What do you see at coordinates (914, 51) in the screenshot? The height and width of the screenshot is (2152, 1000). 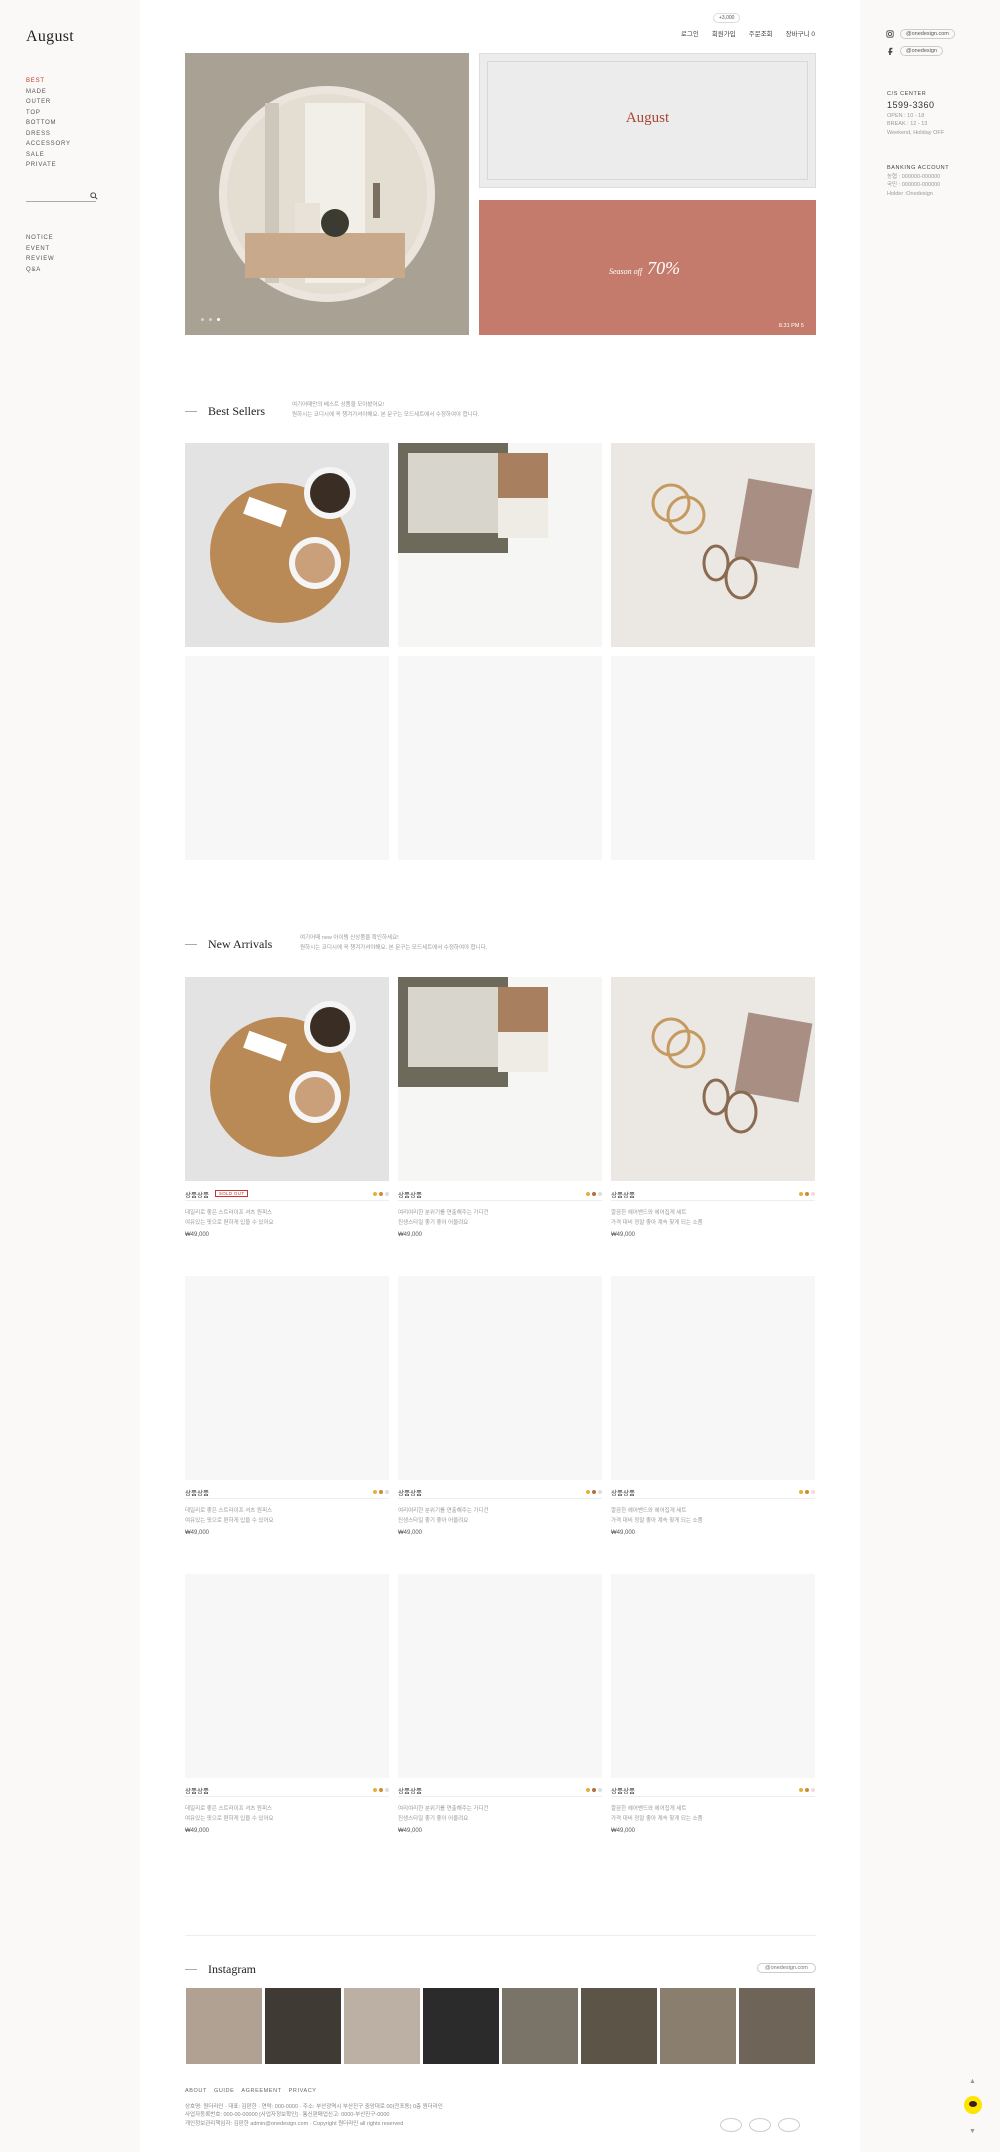 I see `facebook-link: @onedesign` at bounding box center [914, 51].